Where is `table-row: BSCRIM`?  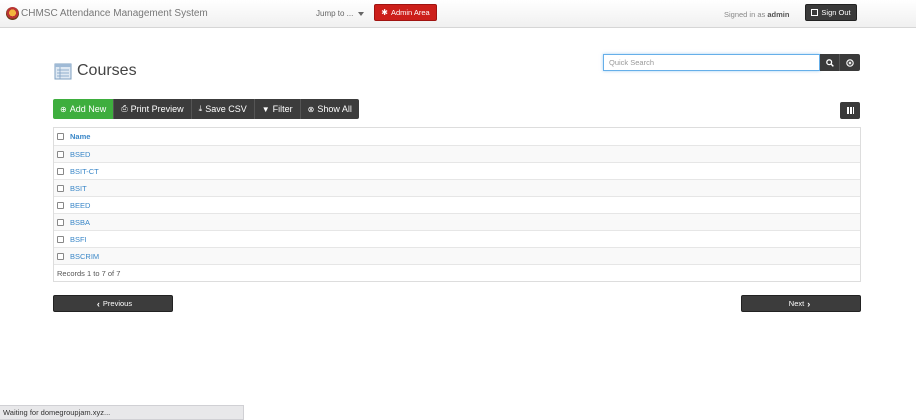
table-row: BSCRIM is located at coordinates (457, 256).